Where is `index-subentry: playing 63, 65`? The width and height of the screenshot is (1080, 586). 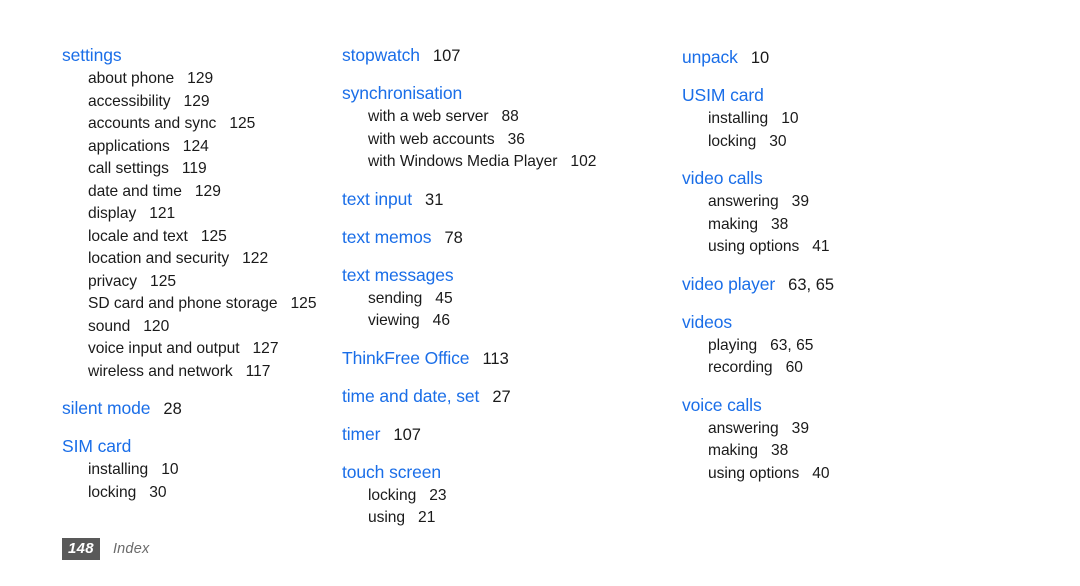
index-subentry: playing 63, 65 is located at coordinates (851, 346).